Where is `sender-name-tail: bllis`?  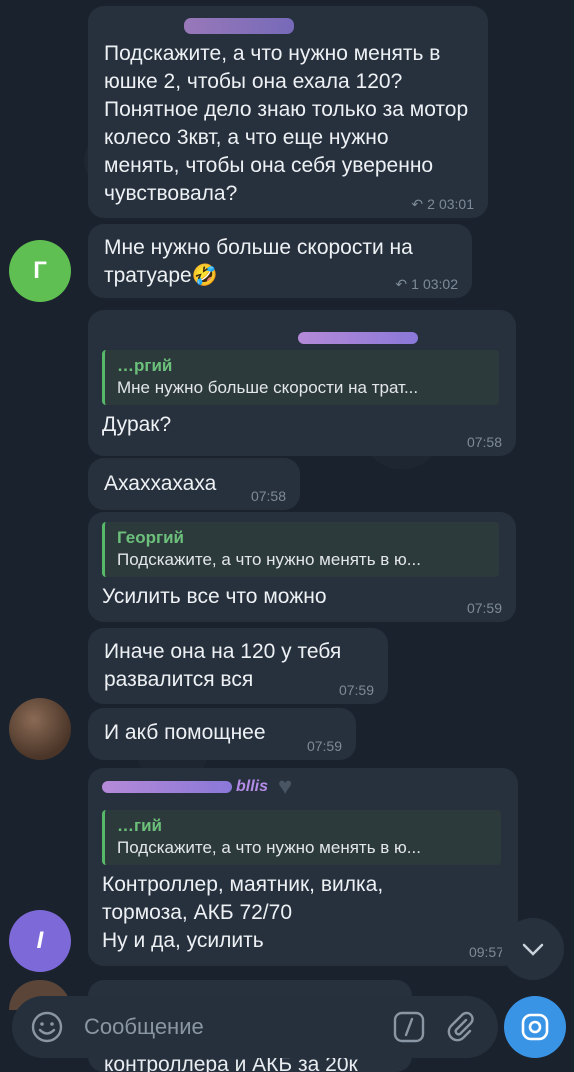 sender-name-tail: bllis is located at coordinates (252, 786).